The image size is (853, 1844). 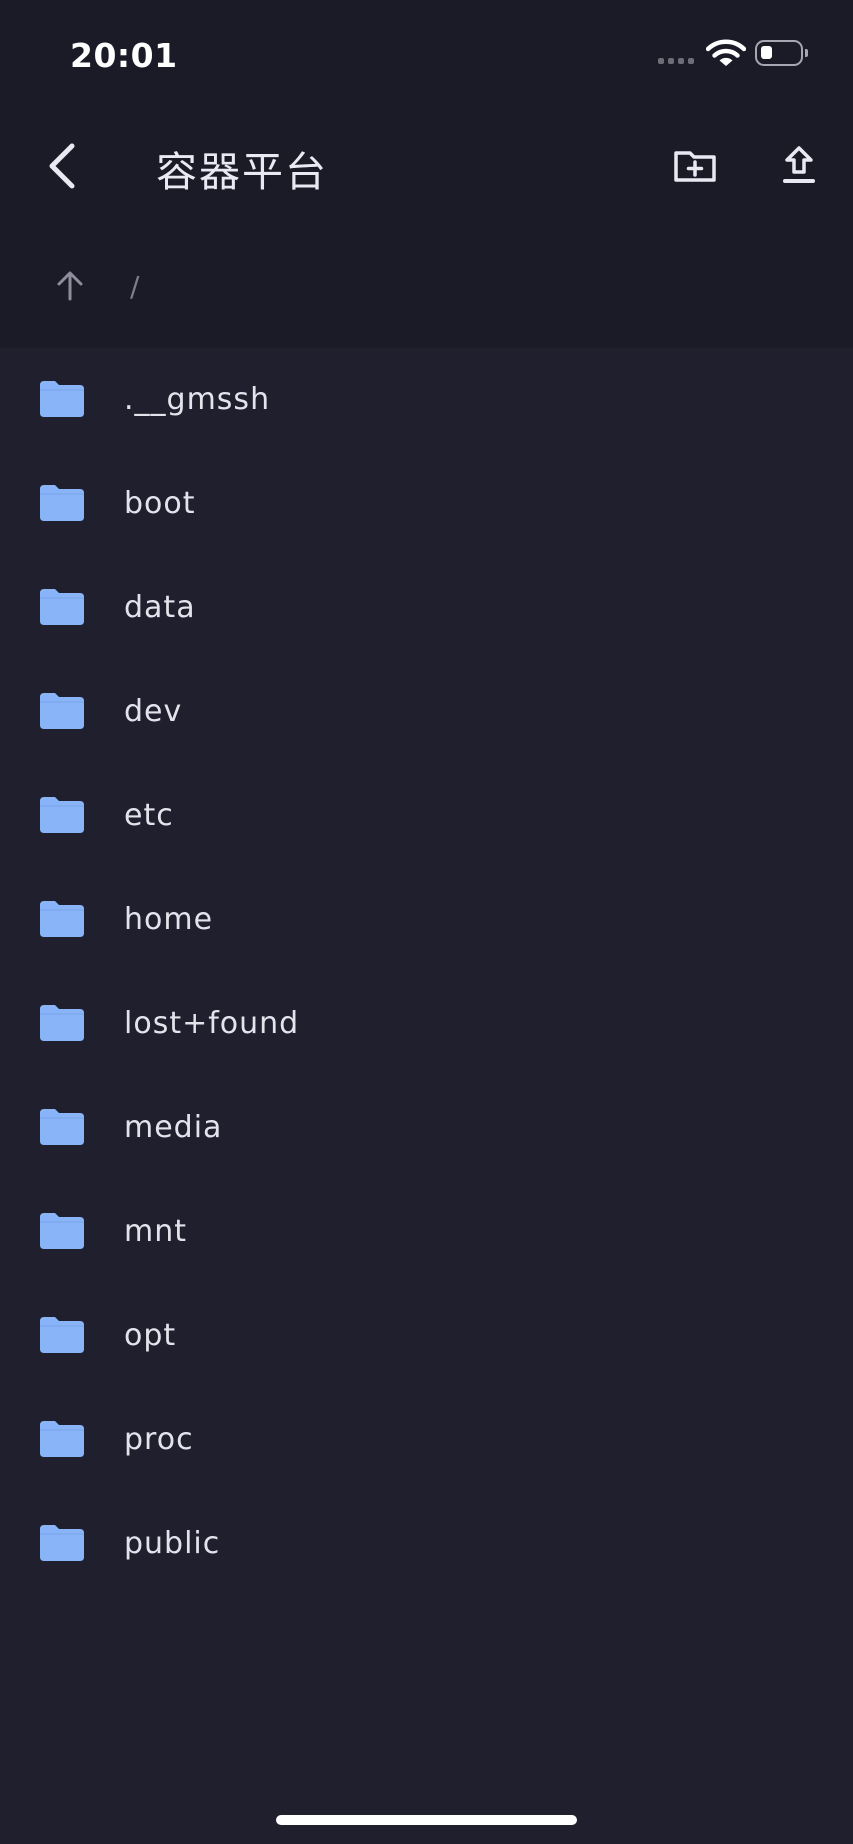 I want to click on upload-icon, so click(x=799, y=164).